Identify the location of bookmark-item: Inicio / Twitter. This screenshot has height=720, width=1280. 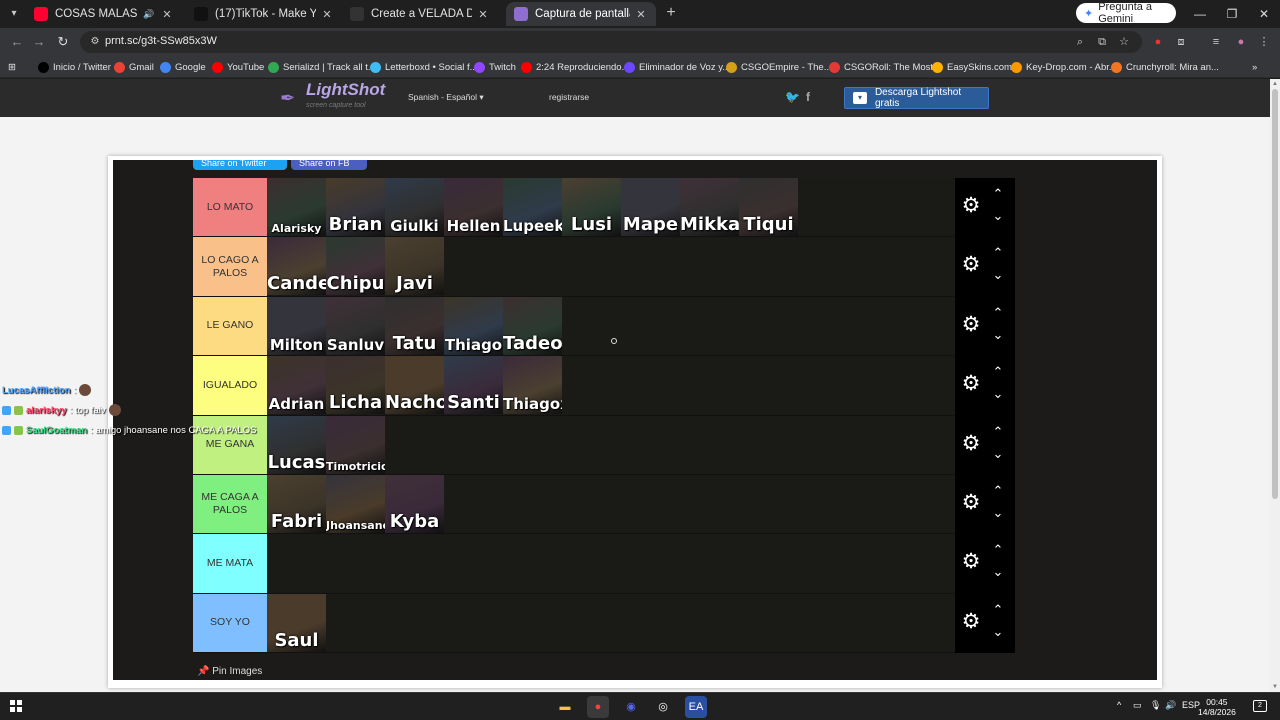
(74, 67).